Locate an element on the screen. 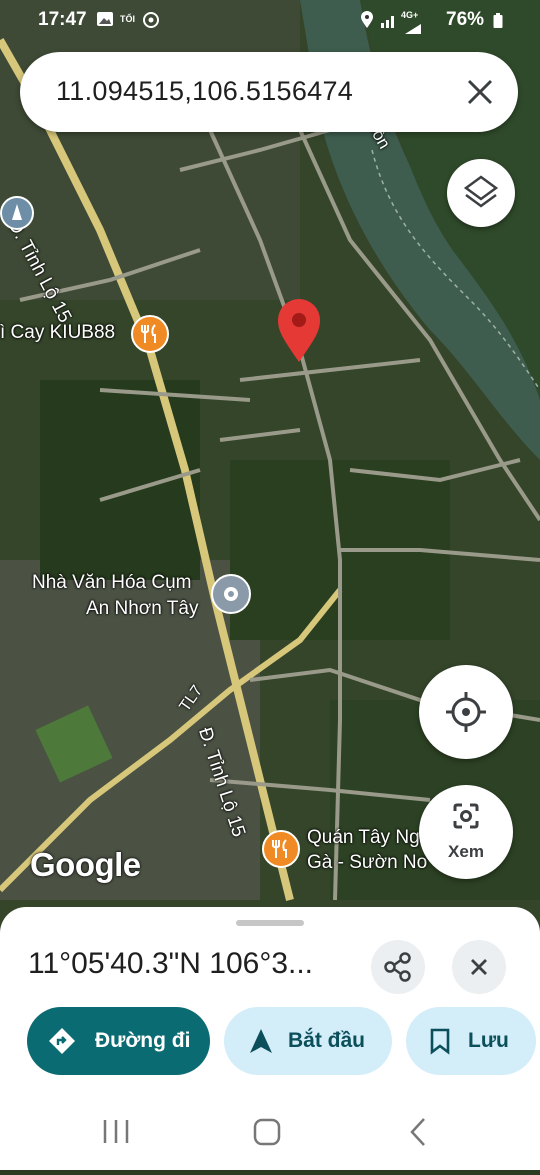  save-button: Lưu is located at coordinates (471, 1041).